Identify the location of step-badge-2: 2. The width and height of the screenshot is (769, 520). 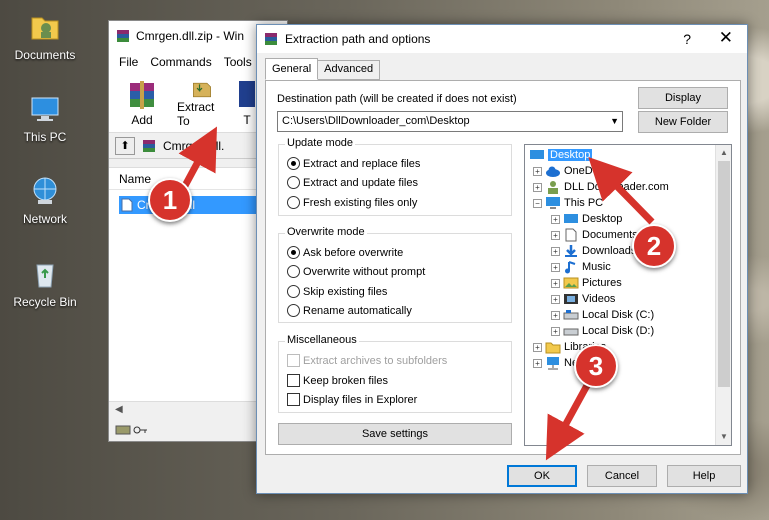
(654, 246).